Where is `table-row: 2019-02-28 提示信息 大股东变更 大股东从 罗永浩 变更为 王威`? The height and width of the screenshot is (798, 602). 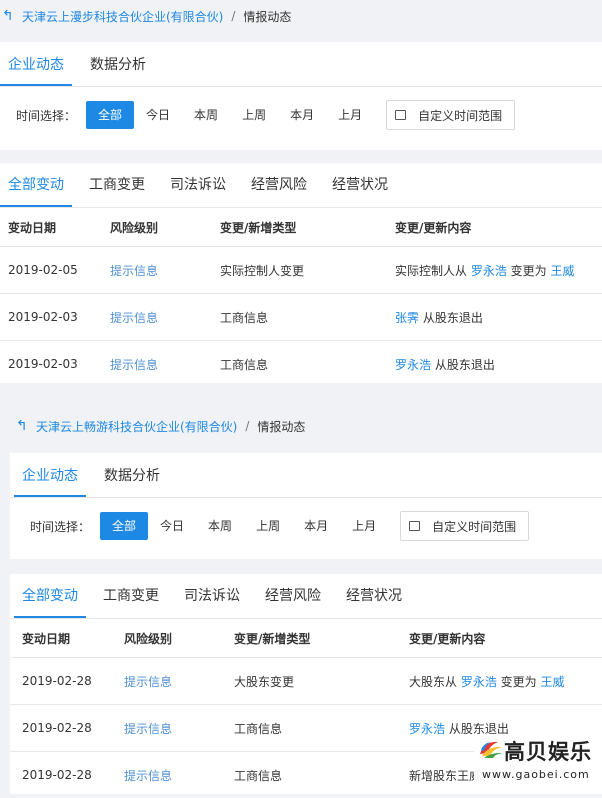
table-row: 2019-02-28 提示信息 大股东变更 大股东从 罗永浩 变更为 王威 is located at coordinates (306, 681).